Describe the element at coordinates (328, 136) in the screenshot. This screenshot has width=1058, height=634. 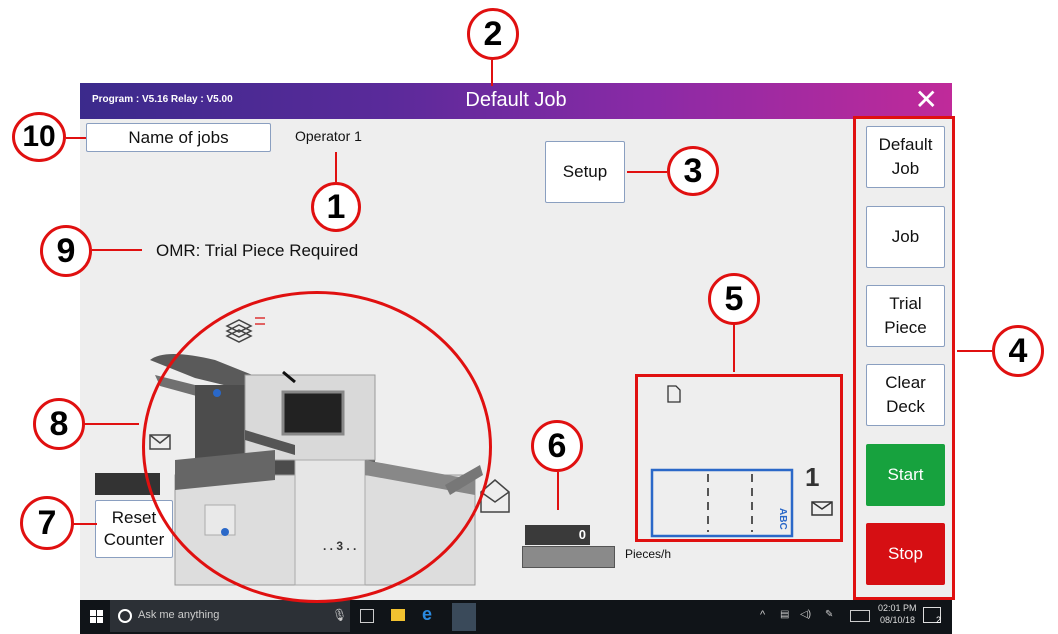
I see `operator-label: Operator 1` at that location.